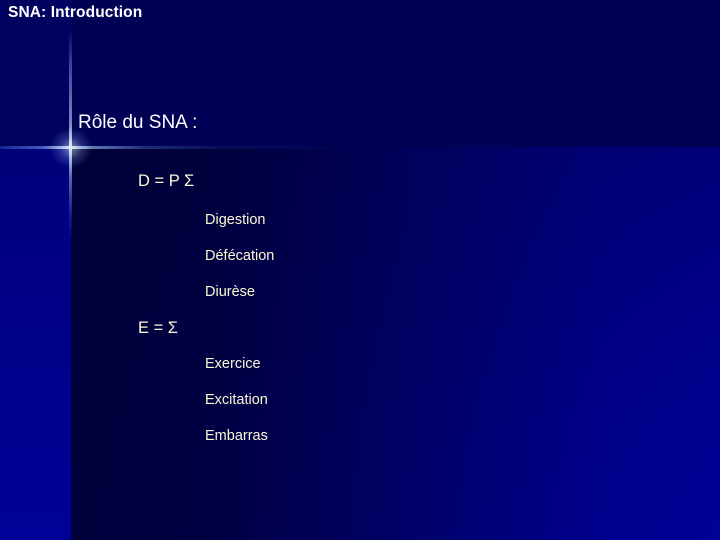 The image size is (720, 540). I want to click on formula-e-equals-sigma: E = Σ, so click(158, 328).